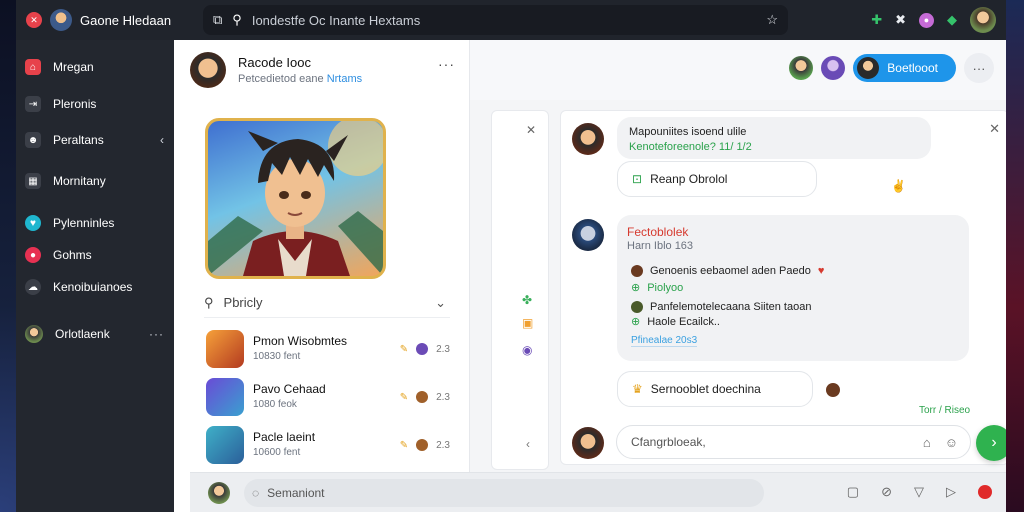 This screenshot has width=1024, height=512. I want to click on topbar-tools: ✚ ✖ ● ◆, so click(933, 20).